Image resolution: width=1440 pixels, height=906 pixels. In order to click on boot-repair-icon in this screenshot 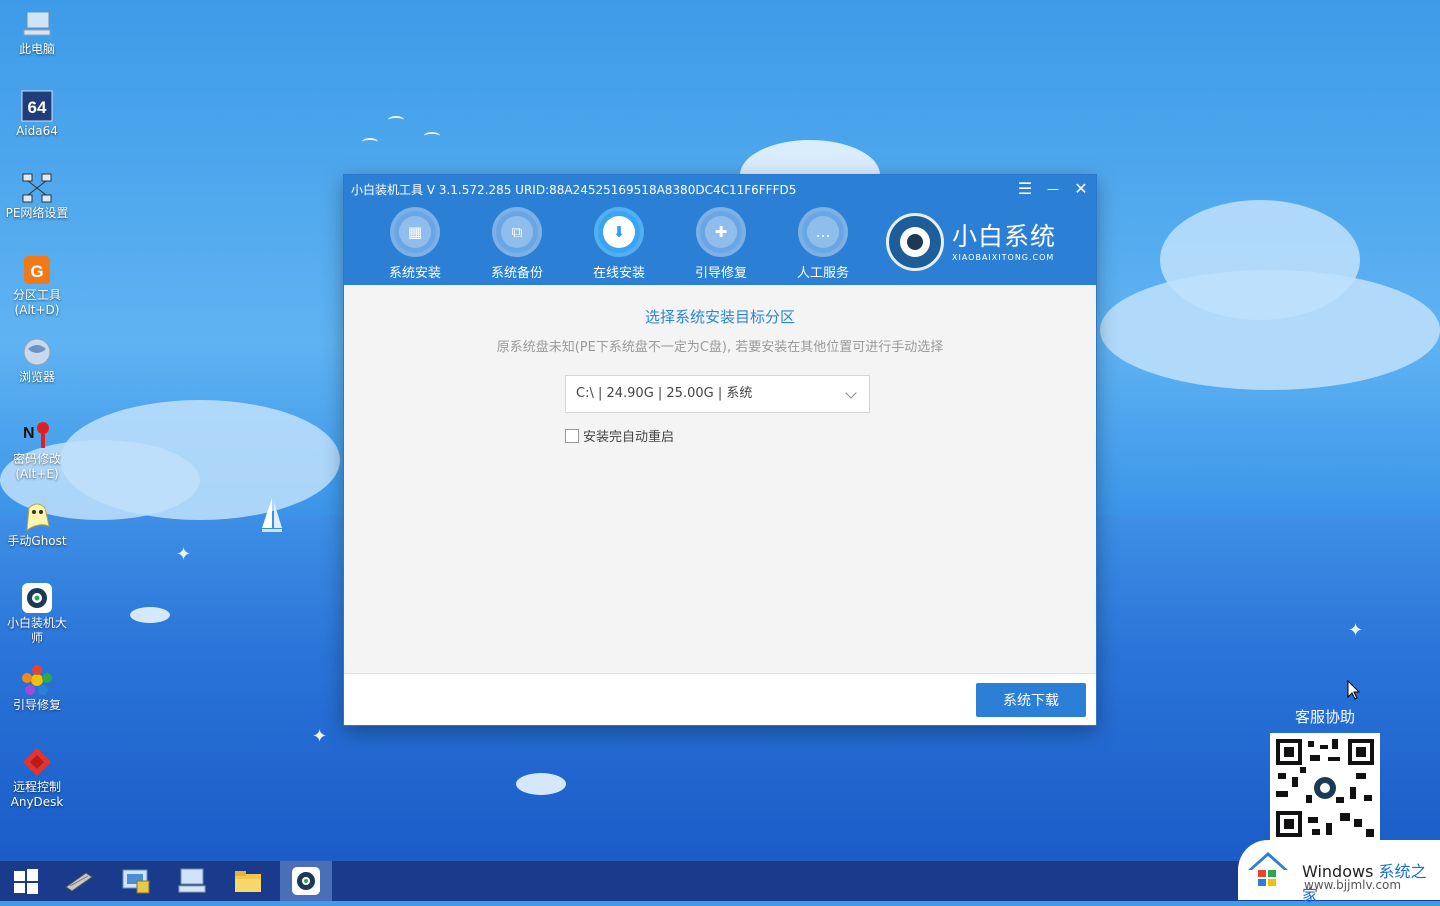, I will do `click(37, 680)`.